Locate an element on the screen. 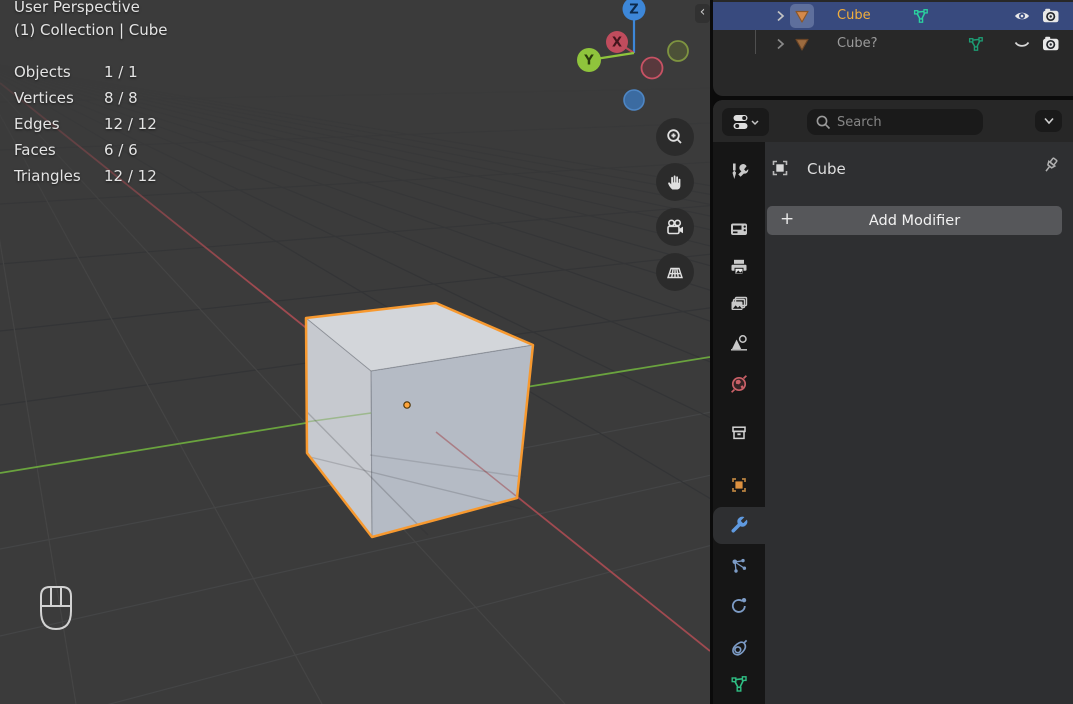  tab-constraints is located at coordinates (739, 648).